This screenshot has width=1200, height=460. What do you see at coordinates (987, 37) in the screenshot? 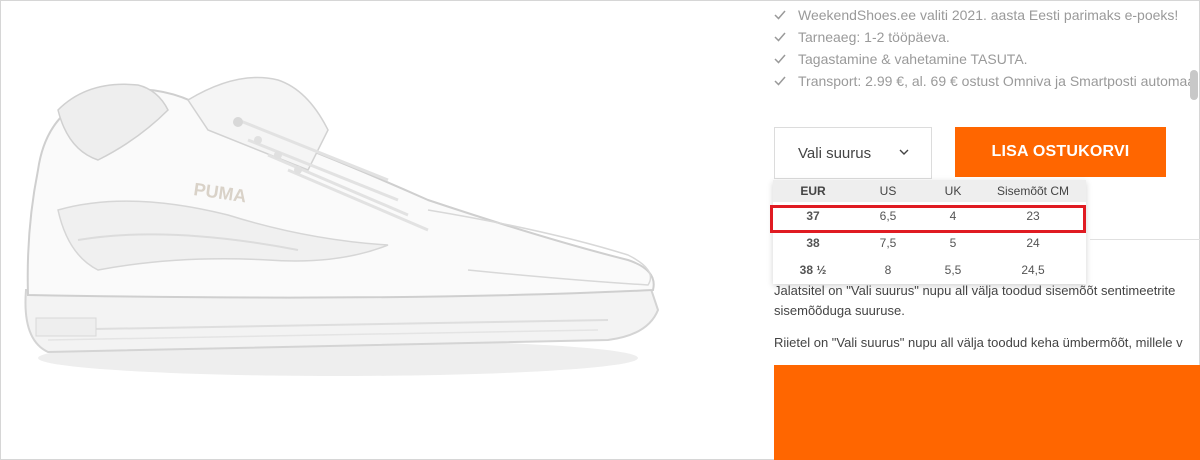
I see `usp-item: Tarneaeg: 1-2 tööpäeva.` at bounding box center [987, 37].